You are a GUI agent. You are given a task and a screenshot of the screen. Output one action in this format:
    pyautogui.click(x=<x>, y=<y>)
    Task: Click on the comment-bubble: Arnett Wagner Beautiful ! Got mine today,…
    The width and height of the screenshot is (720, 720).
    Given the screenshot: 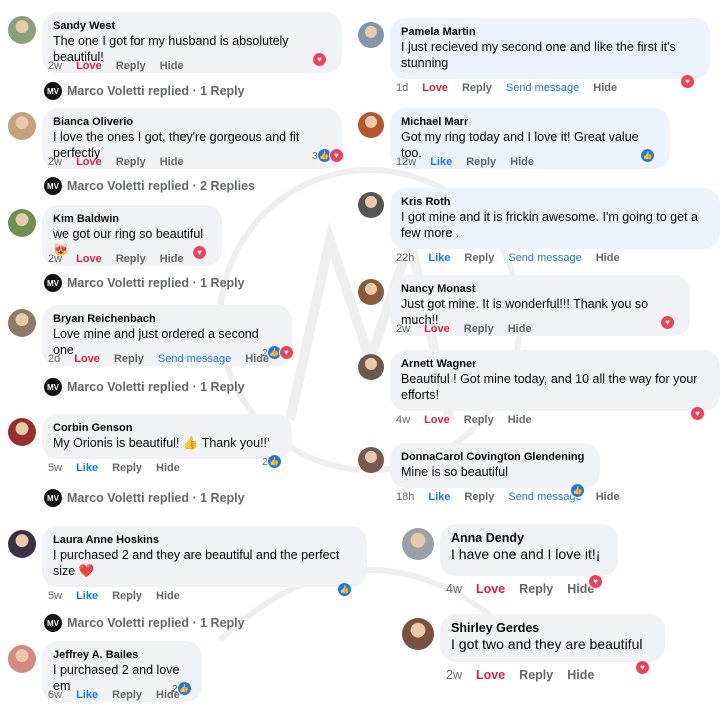 What is the action you would take?
    pyautogui.click(x=555, y=380)
    